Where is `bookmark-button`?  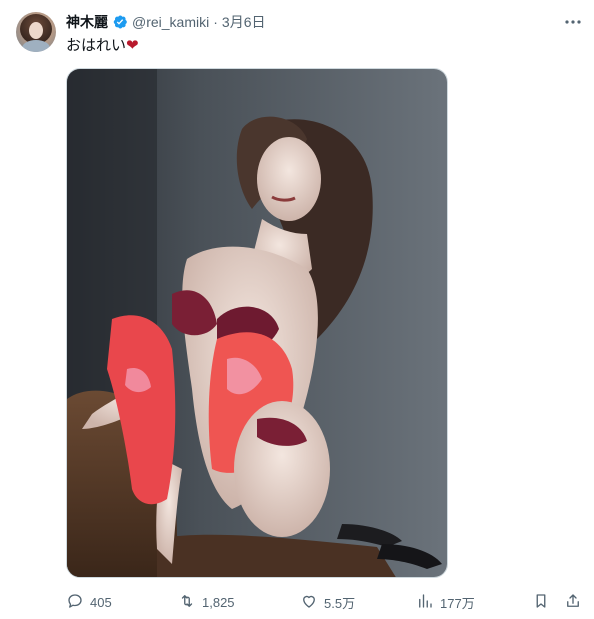
bookmark-button is located at coordinates (541, 602).